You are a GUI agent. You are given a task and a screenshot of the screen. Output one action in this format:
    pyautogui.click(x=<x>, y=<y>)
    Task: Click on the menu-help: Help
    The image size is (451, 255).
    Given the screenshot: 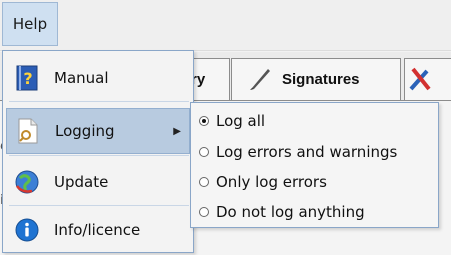 What is the action you would take?
    pyautogui.click(x=30, y=24)
    